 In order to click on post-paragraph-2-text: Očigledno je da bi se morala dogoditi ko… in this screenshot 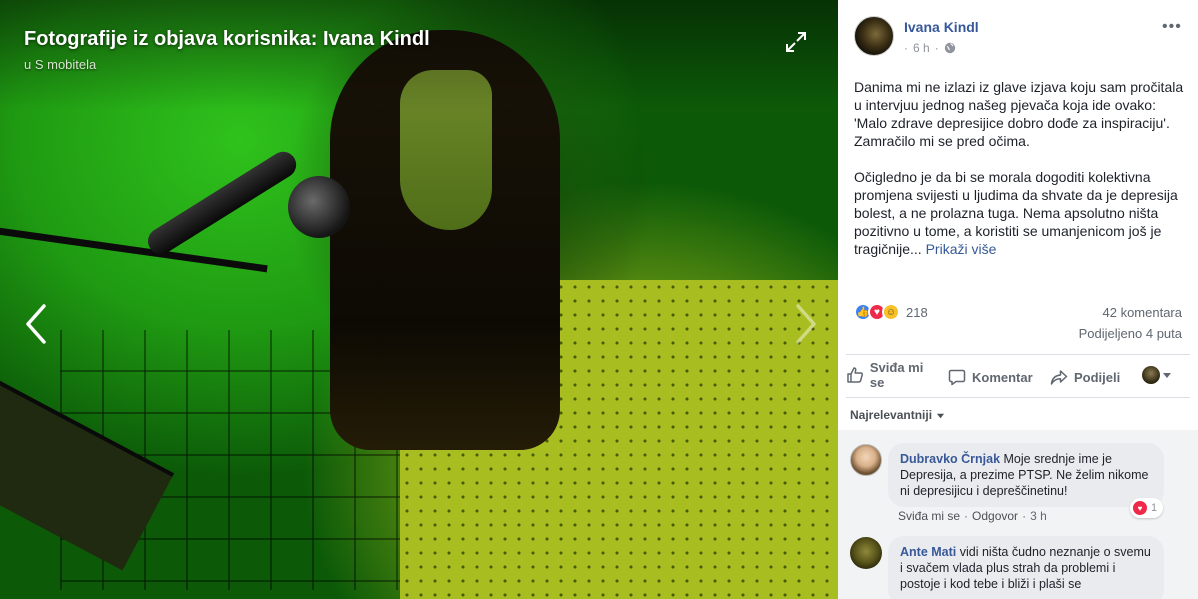, I will do `click(1016, 213)`.